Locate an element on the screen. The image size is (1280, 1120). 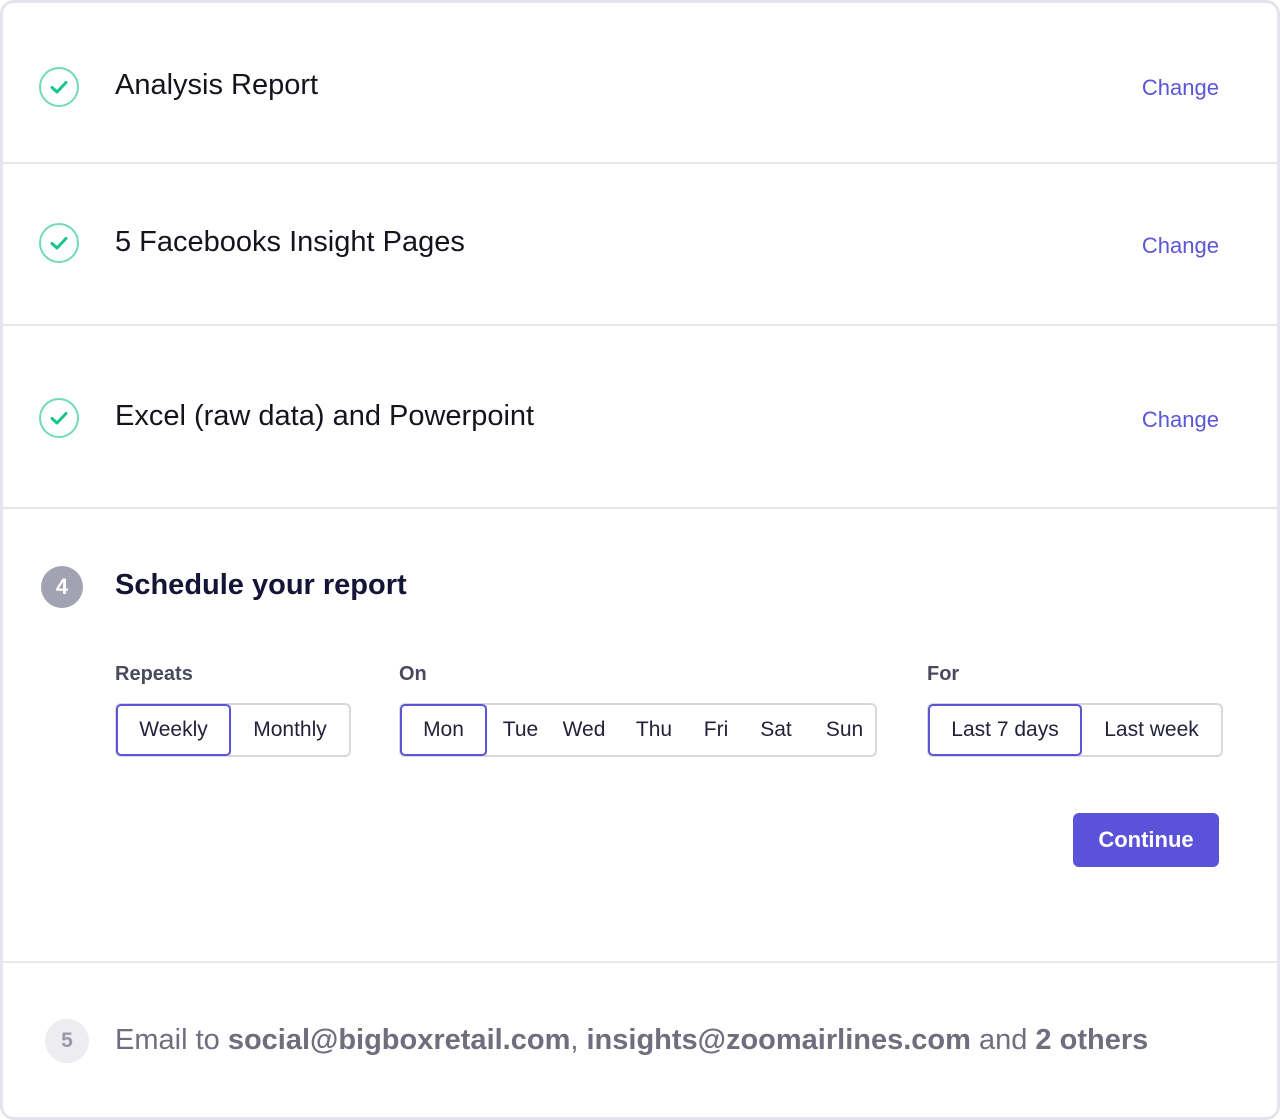
step-report-type: Analysis Report Change is located at coordinates (640, 83).